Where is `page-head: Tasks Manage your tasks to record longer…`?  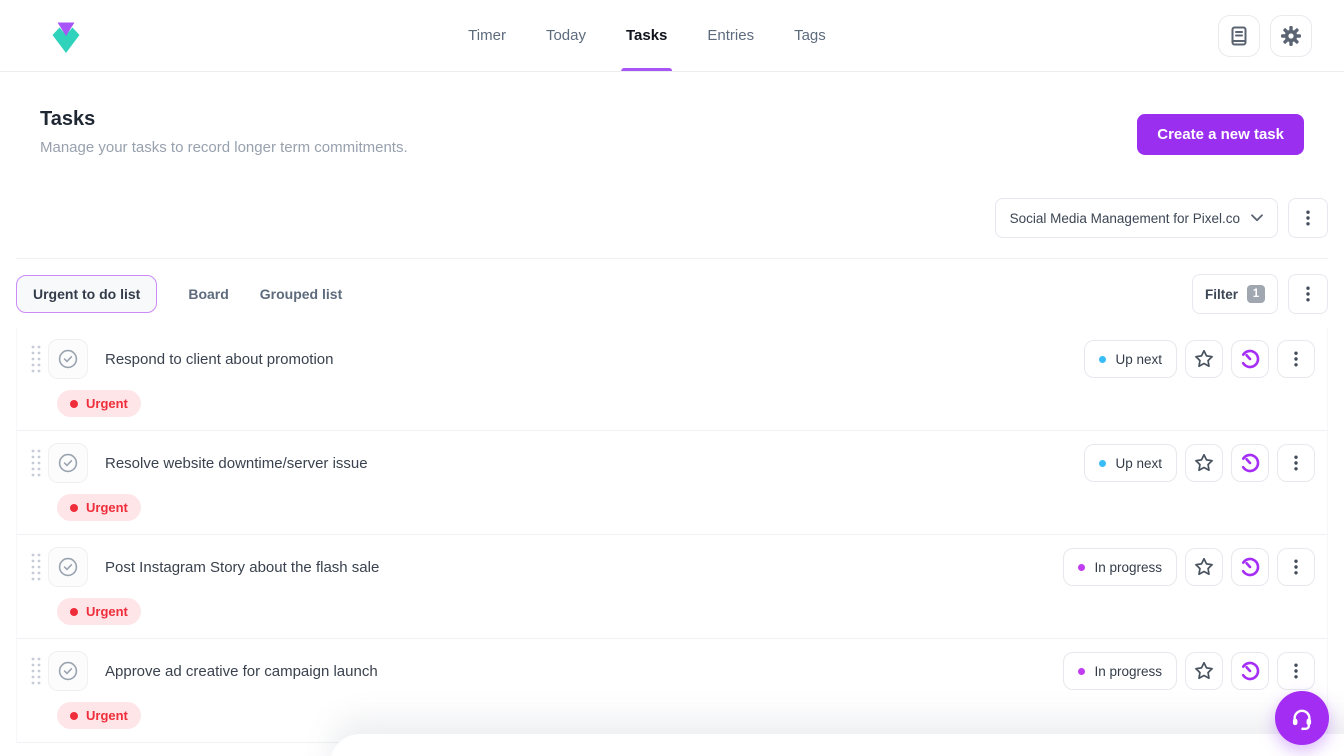
page-head: Tasks Manage your tasks to record longer… is located at coordinates (672, 114).